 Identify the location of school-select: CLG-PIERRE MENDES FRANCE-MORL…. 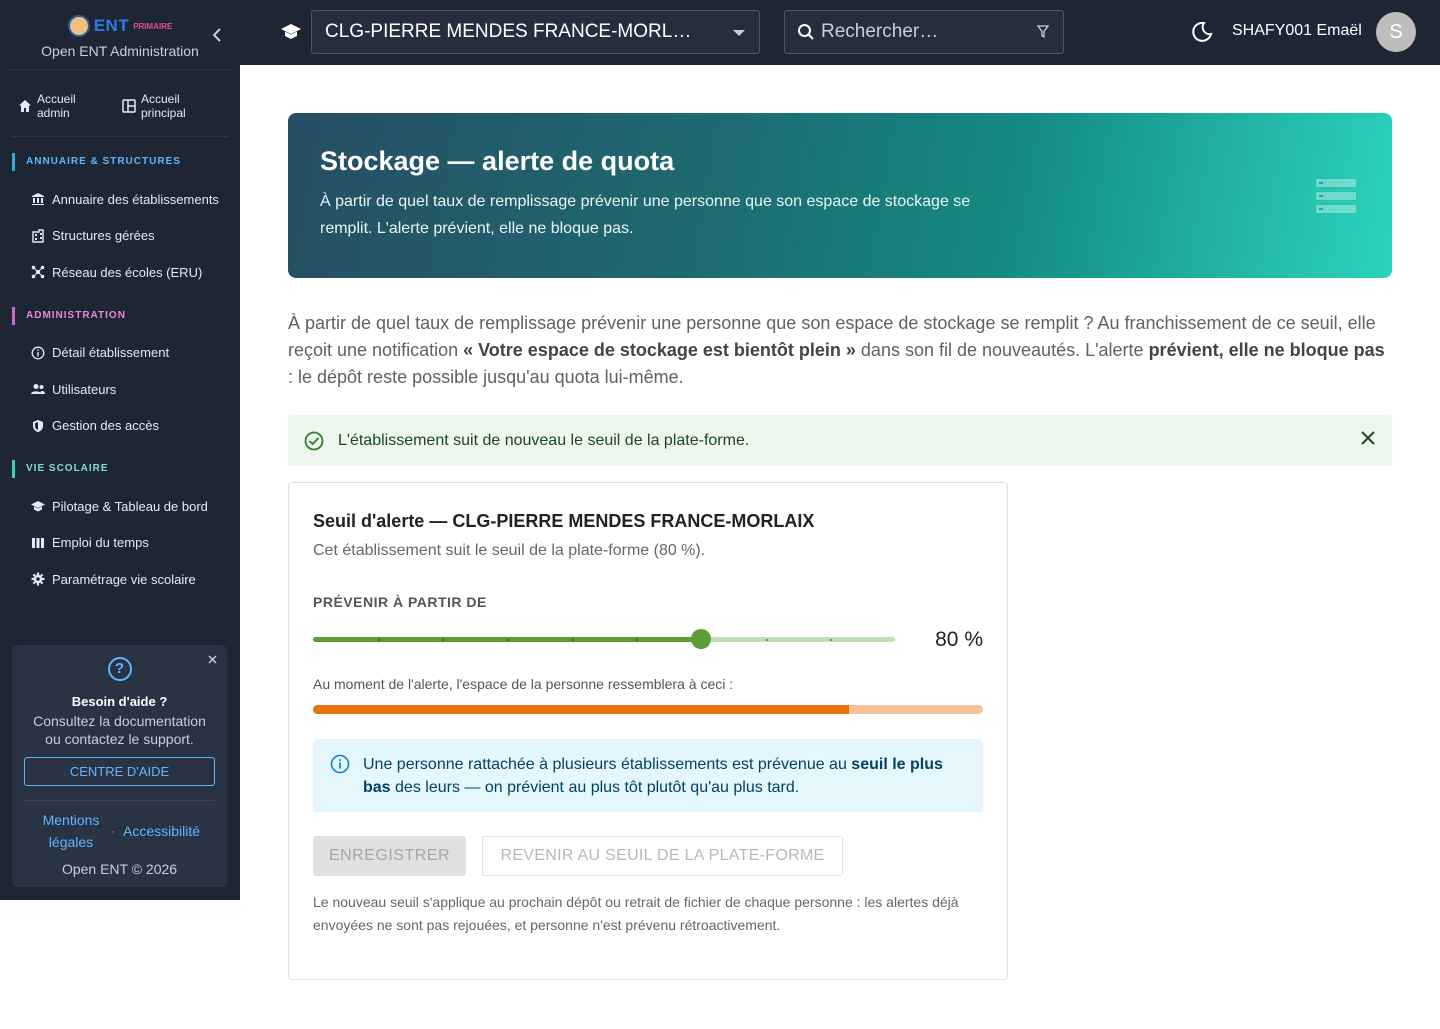
(535, 32).